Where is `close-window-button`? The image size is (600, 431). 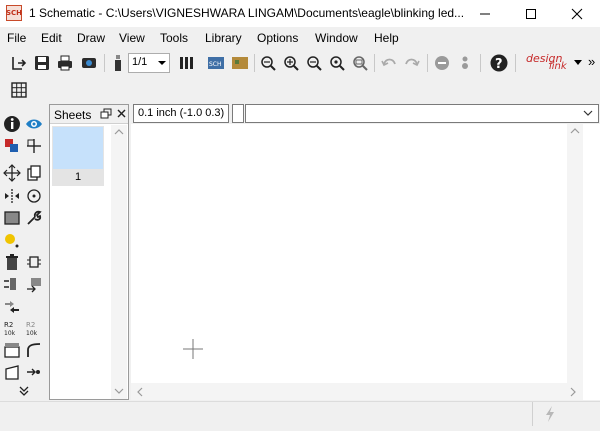
close-window-button is located at coordinates (577, 13).